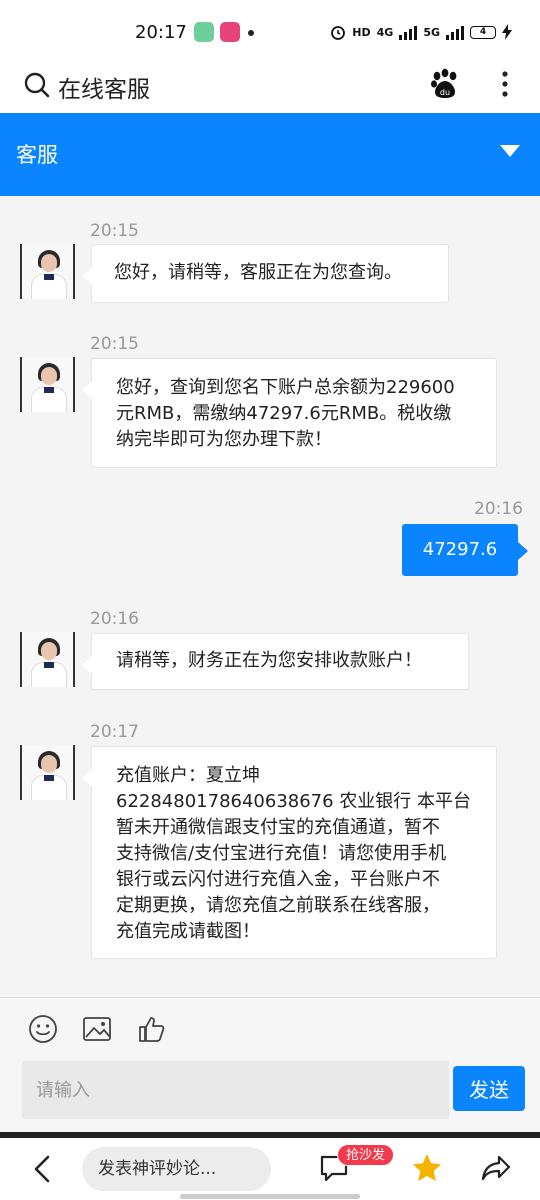 The image size is (540, 1200). I want to click on search-bar: 在线客服 du, so click(270, 86).